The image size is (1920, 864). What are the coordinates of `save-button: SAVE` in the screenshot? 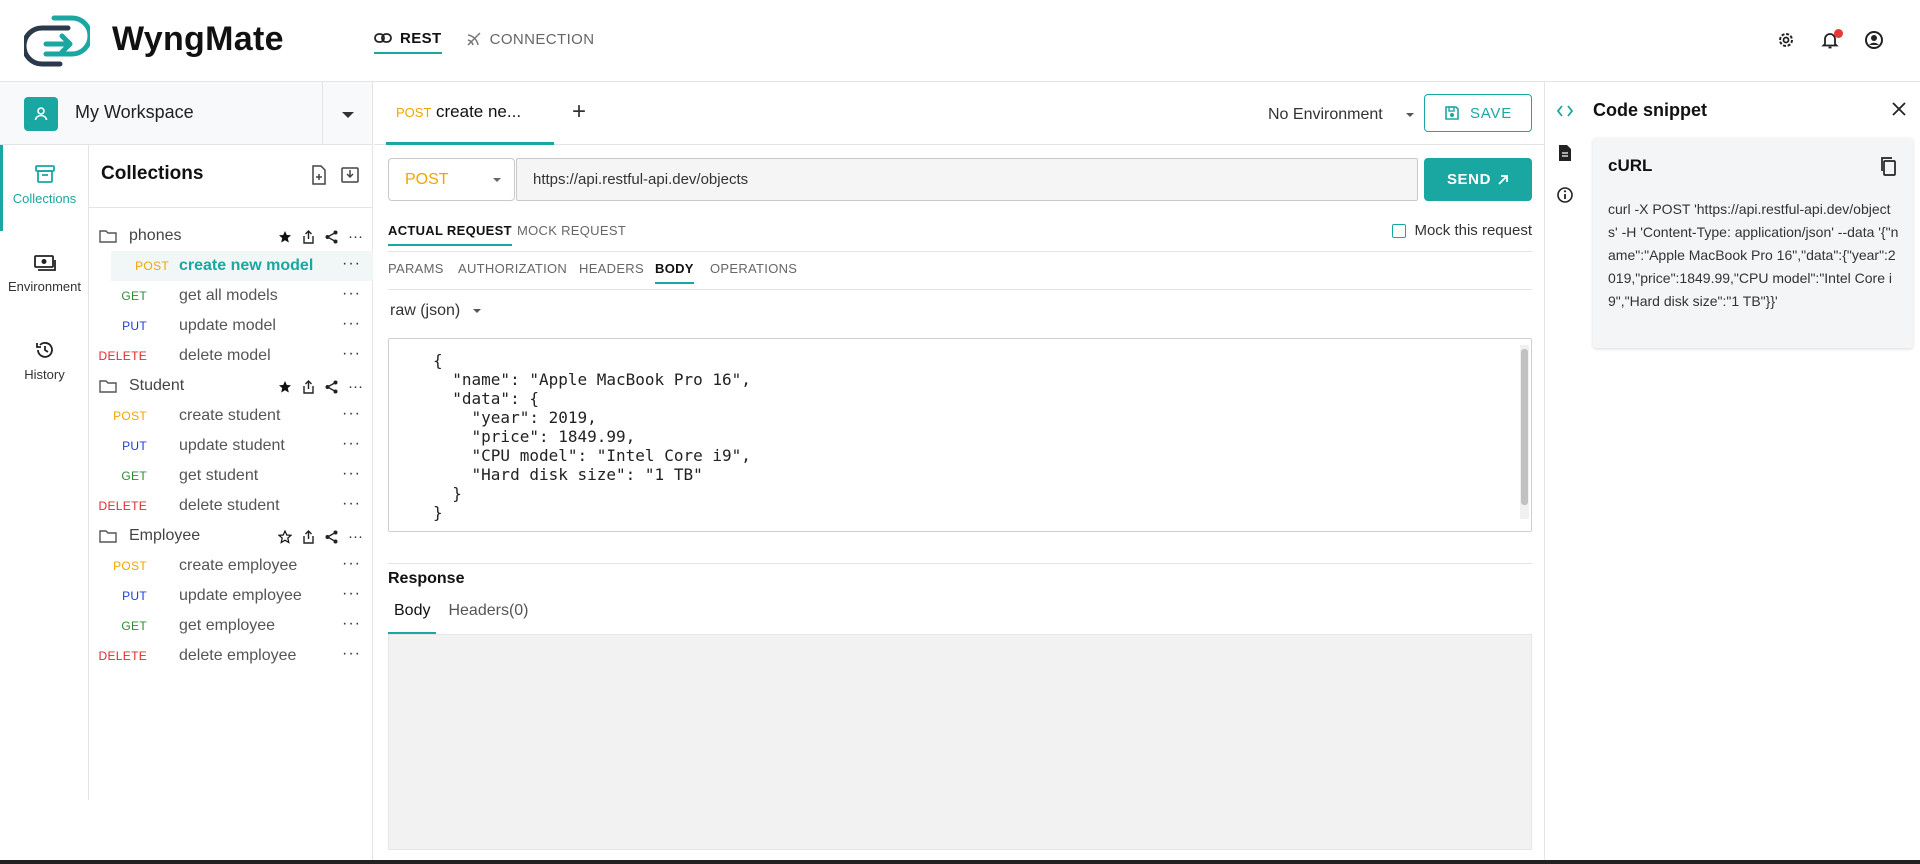 It's located at (1478, 113).